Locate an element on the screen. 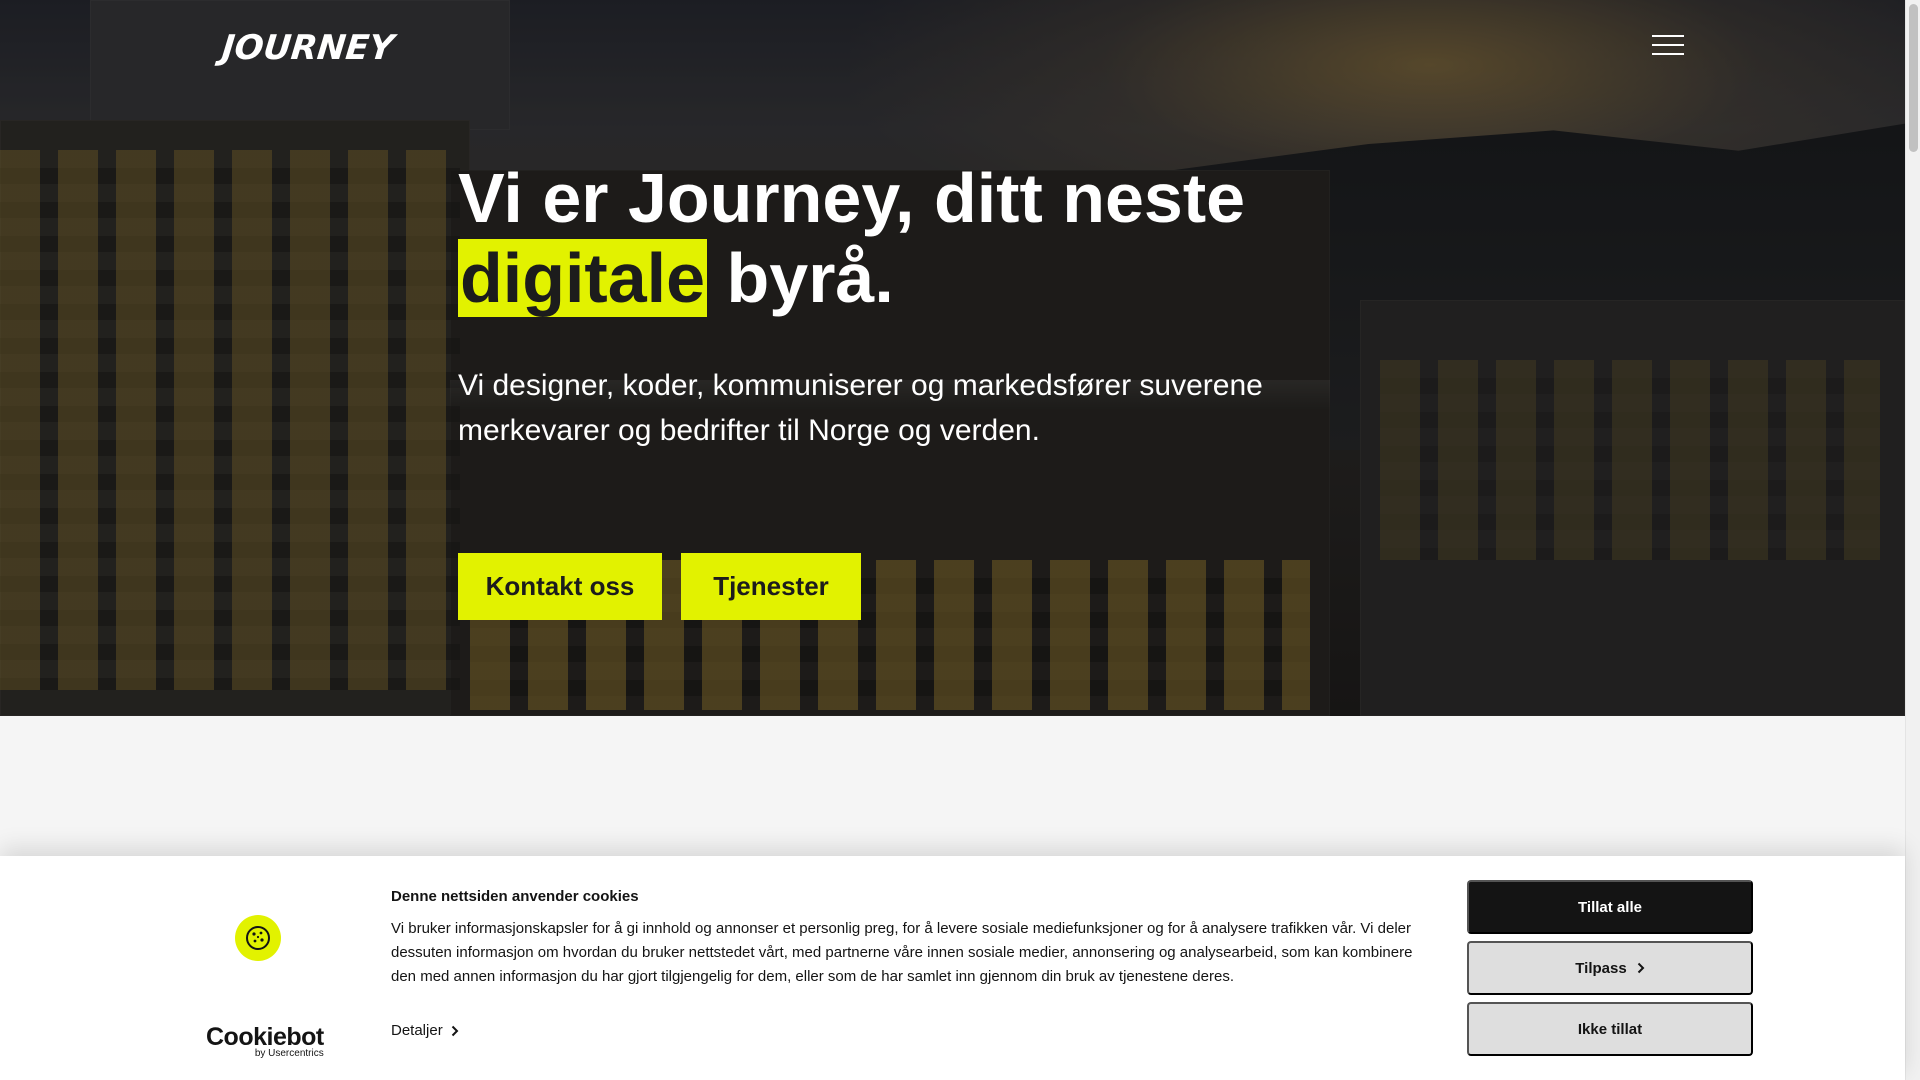 This screenshot has width=1920, height=1080. customize-label: Tilpass is located at coordinates (1601, 968).